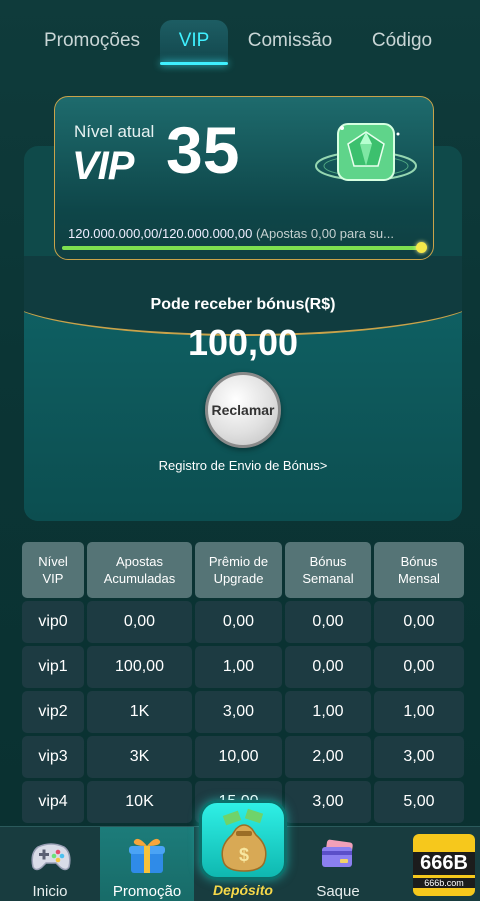  I want to click on tab-bar: Promoções VIP Comissão Código, so click(240, 42).